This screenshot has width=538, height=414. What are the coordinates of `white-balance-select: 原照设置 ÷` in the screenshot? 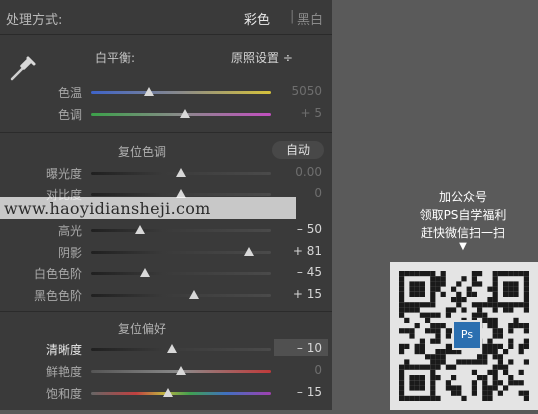 It's located at (262, 57).